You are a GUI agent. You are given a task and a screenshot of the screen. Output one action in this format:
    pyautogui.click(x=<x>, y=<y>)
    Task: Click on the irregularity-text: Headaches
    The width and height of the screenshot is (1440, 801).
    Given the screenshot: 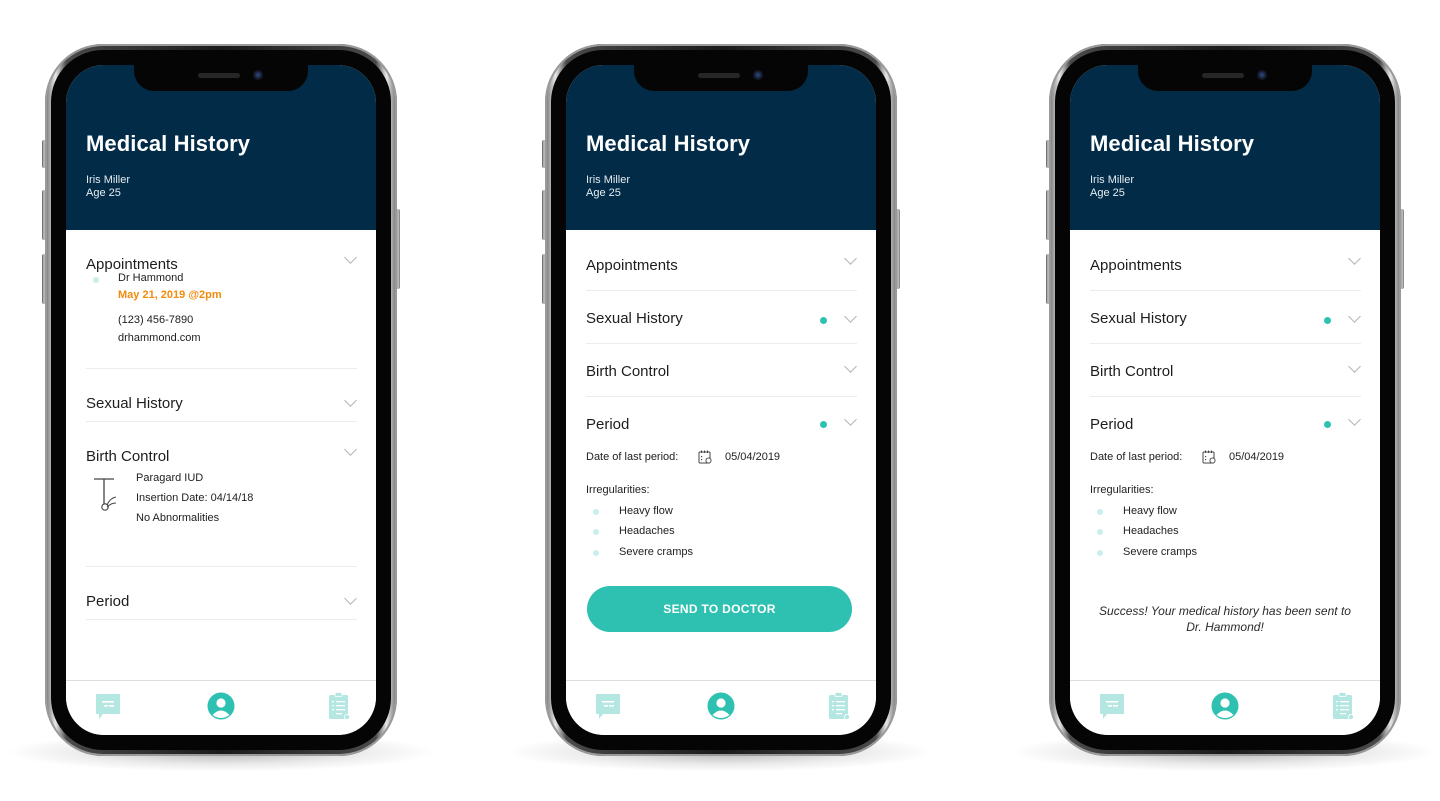 What is the action you would take?
    pyautogui.click(x=1151, y=531)
    